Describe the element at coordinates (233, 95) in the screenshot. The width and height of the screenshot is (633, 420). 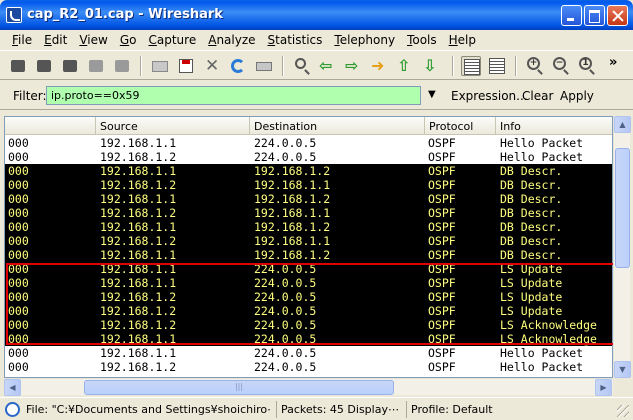
I see `filter-input` at that location.